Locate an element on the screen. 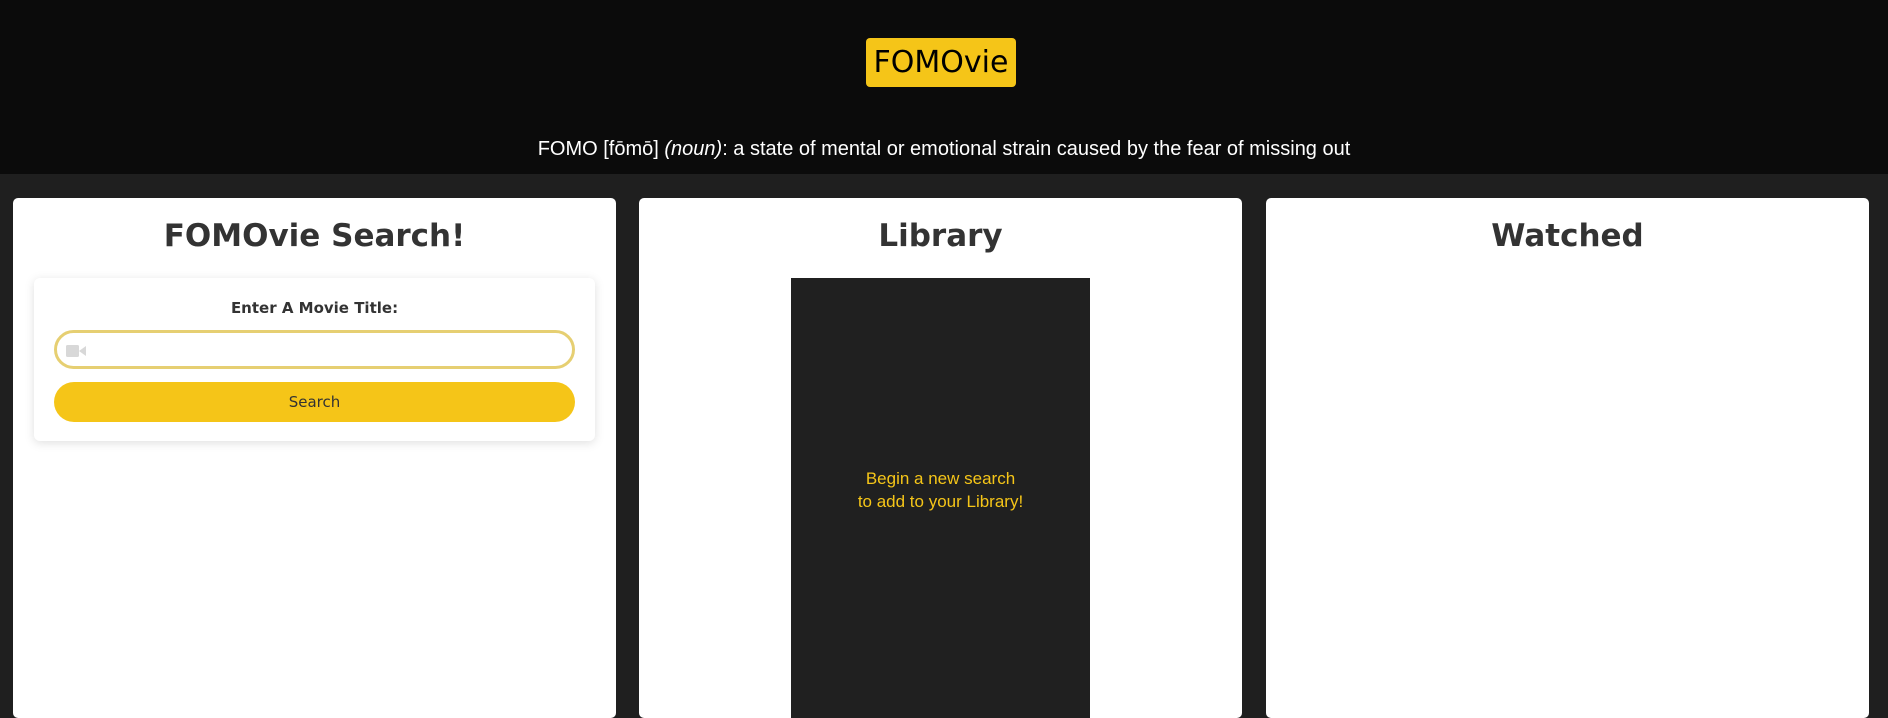 The image size is (1888, 718). movie-title-input is located at coordinates (328, 349).